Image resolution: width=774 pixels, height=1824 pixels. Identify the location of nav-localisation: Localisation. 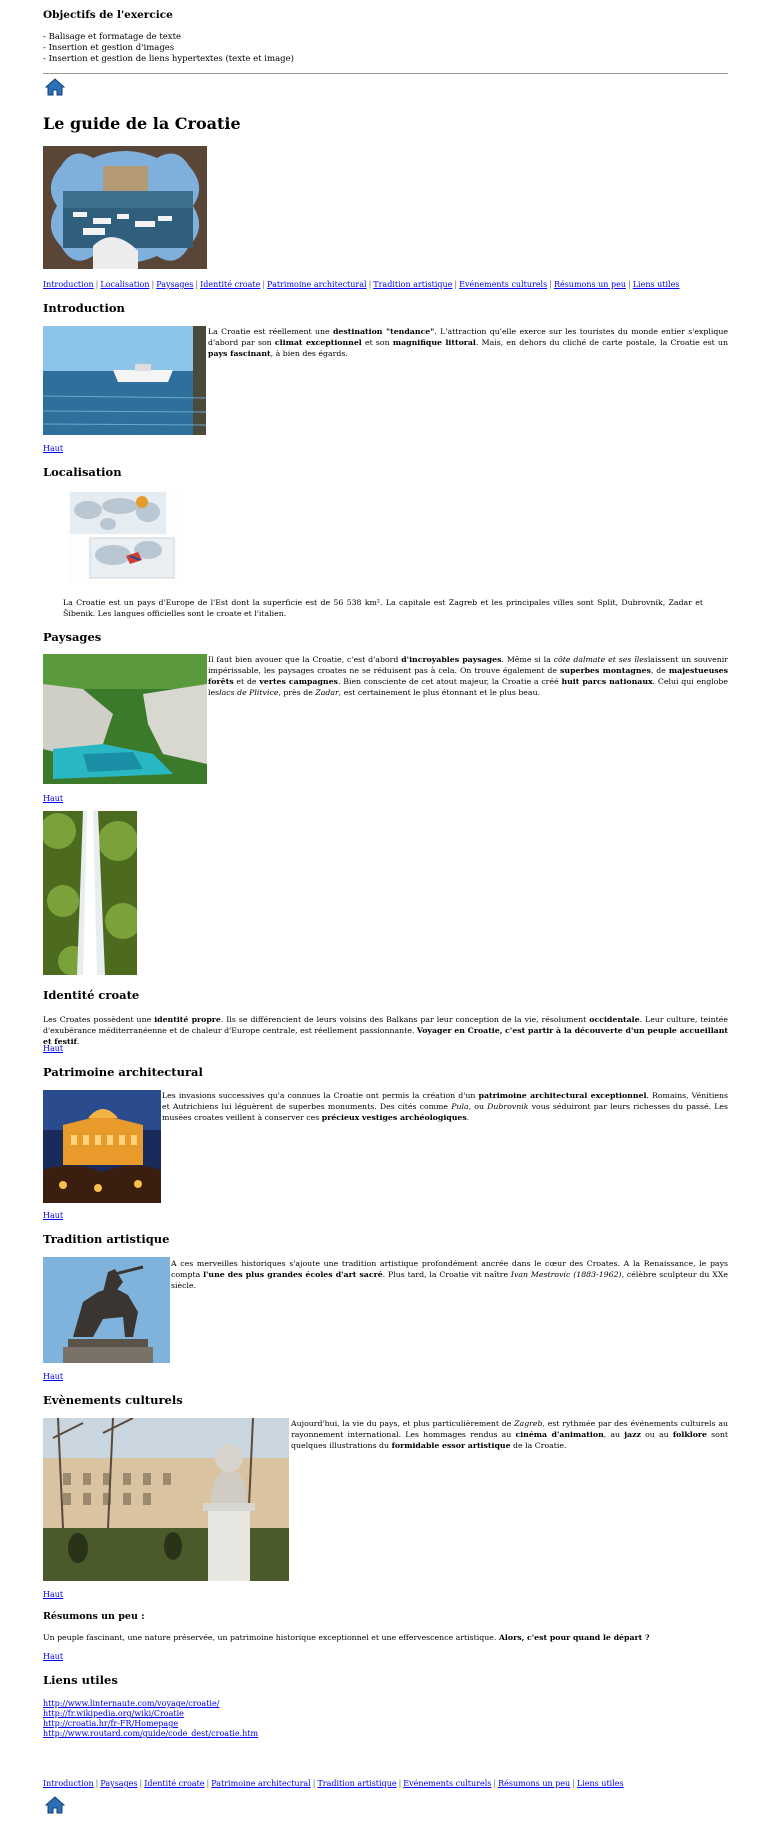
(124, 284).